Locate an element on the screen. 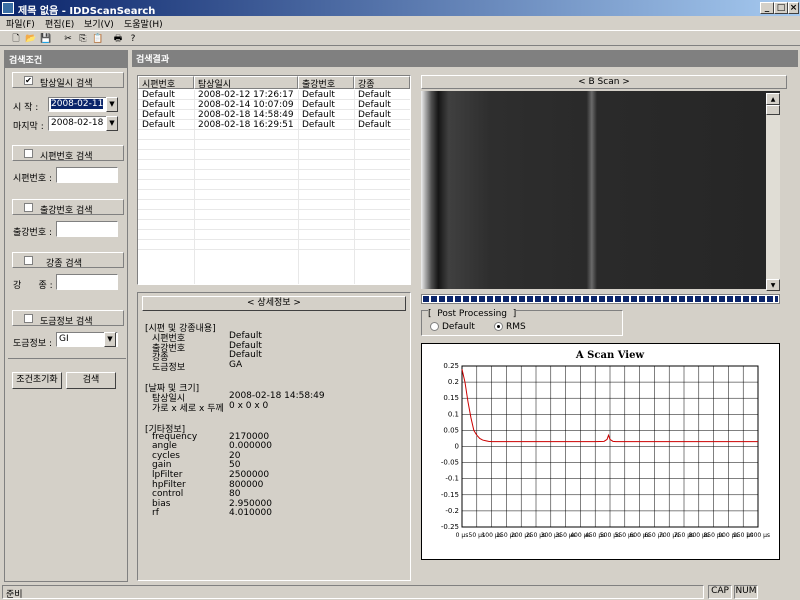  menu-view: 보기(V) is located at coordinates (99, 23).